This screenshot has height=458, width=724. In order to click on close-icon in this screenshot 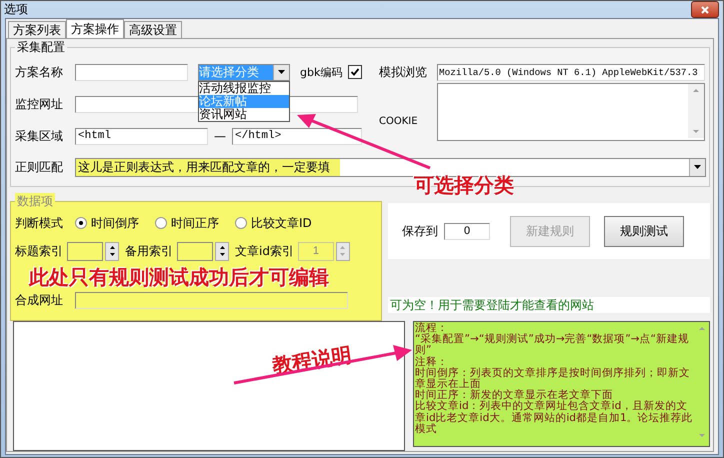, I will do `click(705, 10)`.